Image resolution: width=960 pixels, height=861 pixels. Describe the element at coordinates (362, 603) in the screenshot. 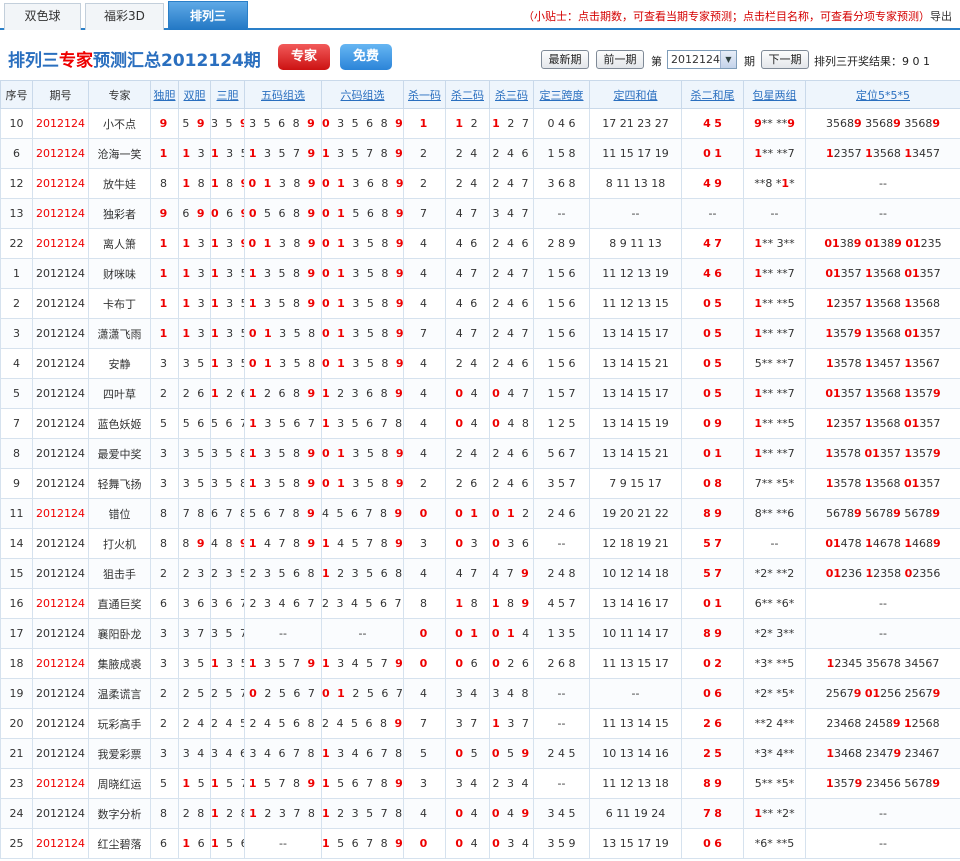

I see `cell-7: 2 3 4 5 6 7` at that location.